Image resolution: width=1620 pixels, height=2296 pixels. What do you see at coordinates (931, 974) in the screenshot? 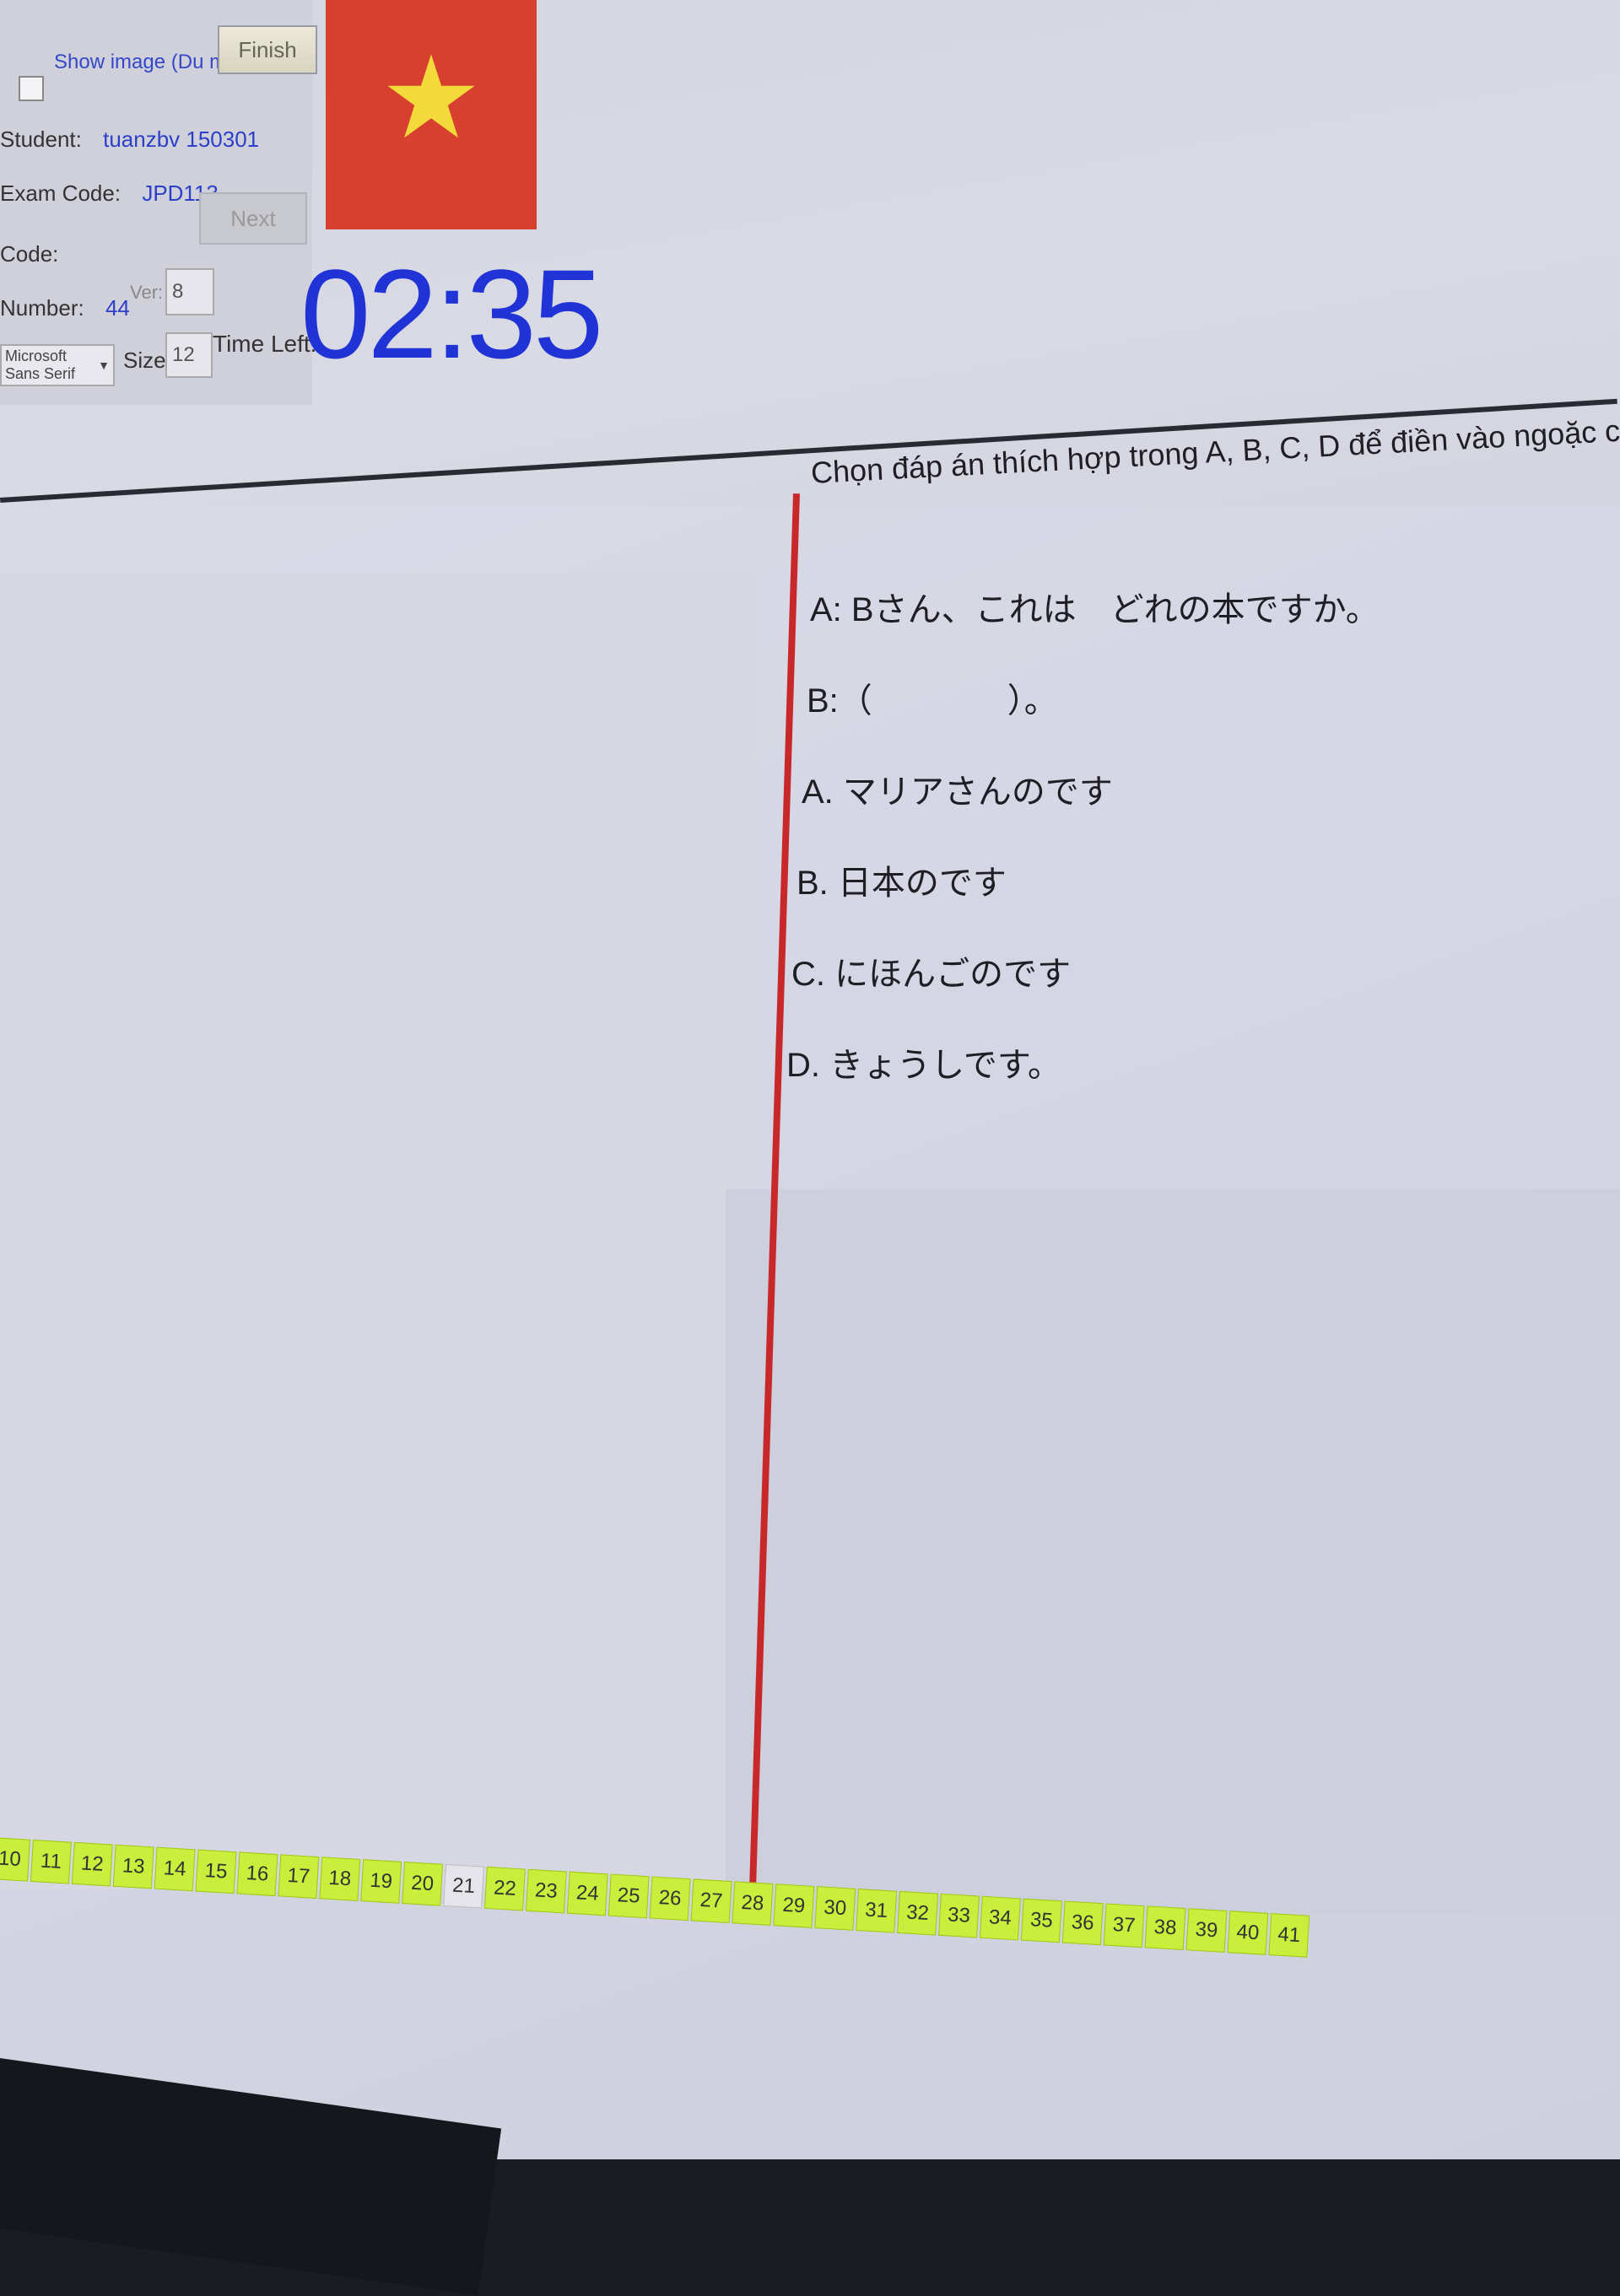
I see `option-c: C. にほんごのです` at bounding box center [931, 974].